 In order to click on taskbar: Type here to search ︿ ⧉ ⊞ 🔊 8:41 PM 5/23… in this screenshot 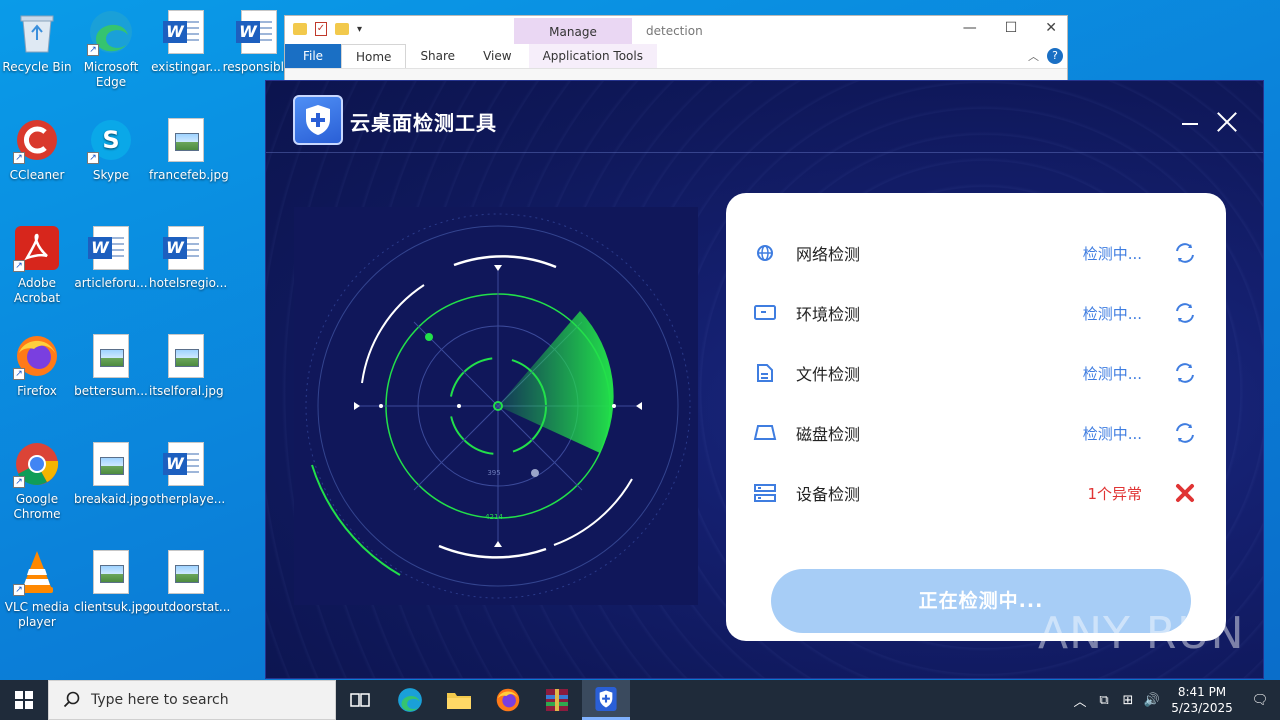, I will do `click(640, 700)`.